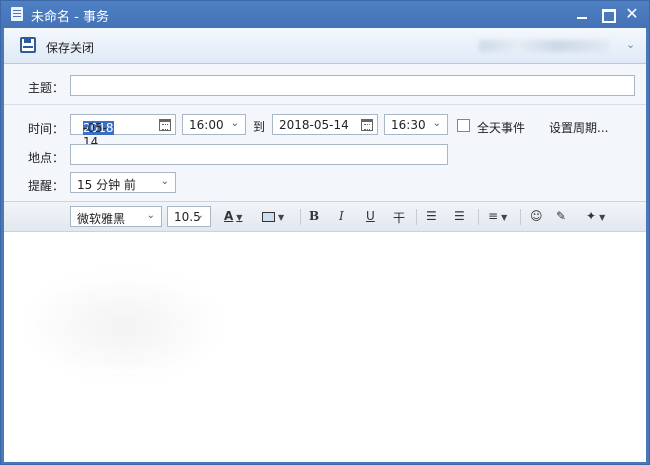 Image resolution: width=650 pixels, height=465 pixels. Describe the element at coordinates (46, 186) in the screenshot. I see `reminder-label: 提醒：` at that location.